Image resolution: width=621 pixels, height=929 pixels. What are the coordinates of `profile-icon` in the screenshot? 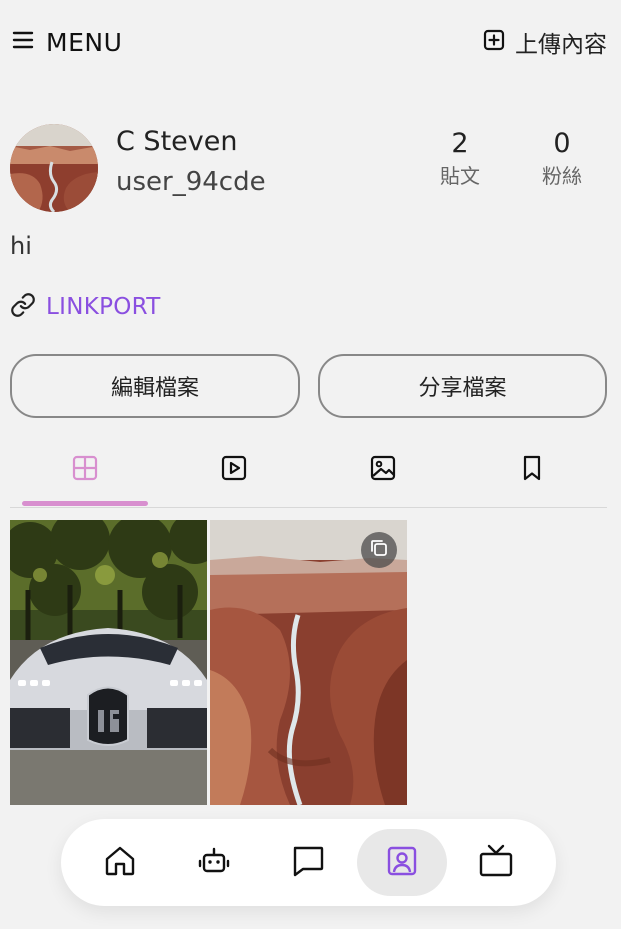 It's located at (402, 863).